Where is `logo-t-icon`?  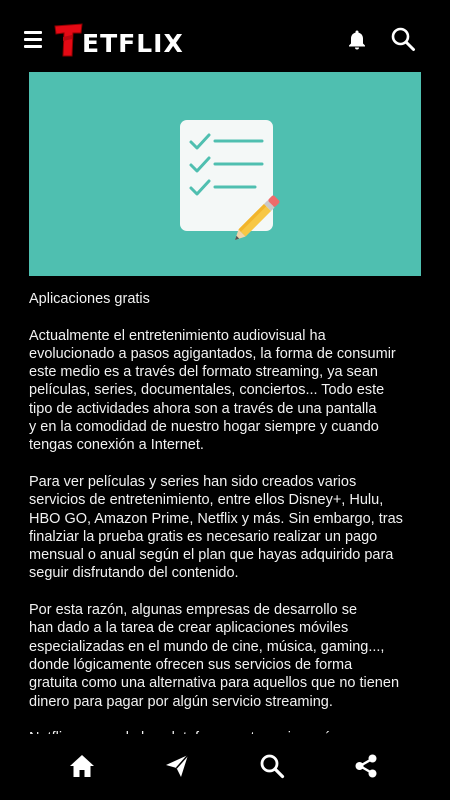
logo-t-icon is located at coordinates (68, 40).